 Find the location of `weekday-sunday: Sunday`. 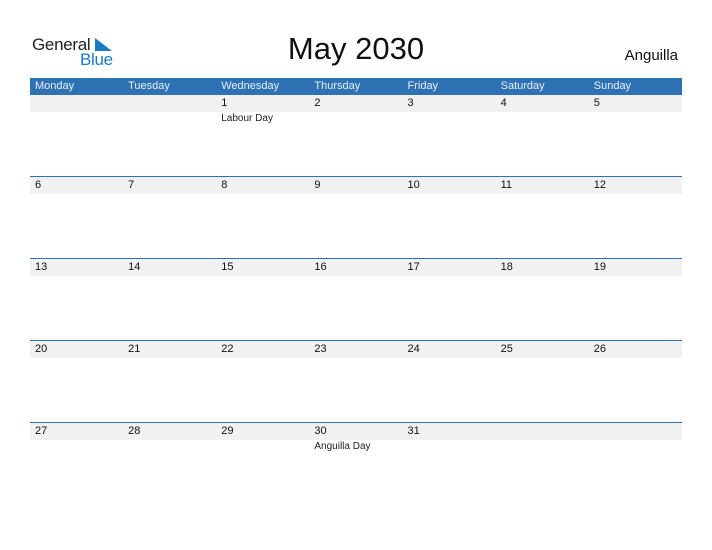

weekday-sunday: Sunday is located at coordinates (612, 86).